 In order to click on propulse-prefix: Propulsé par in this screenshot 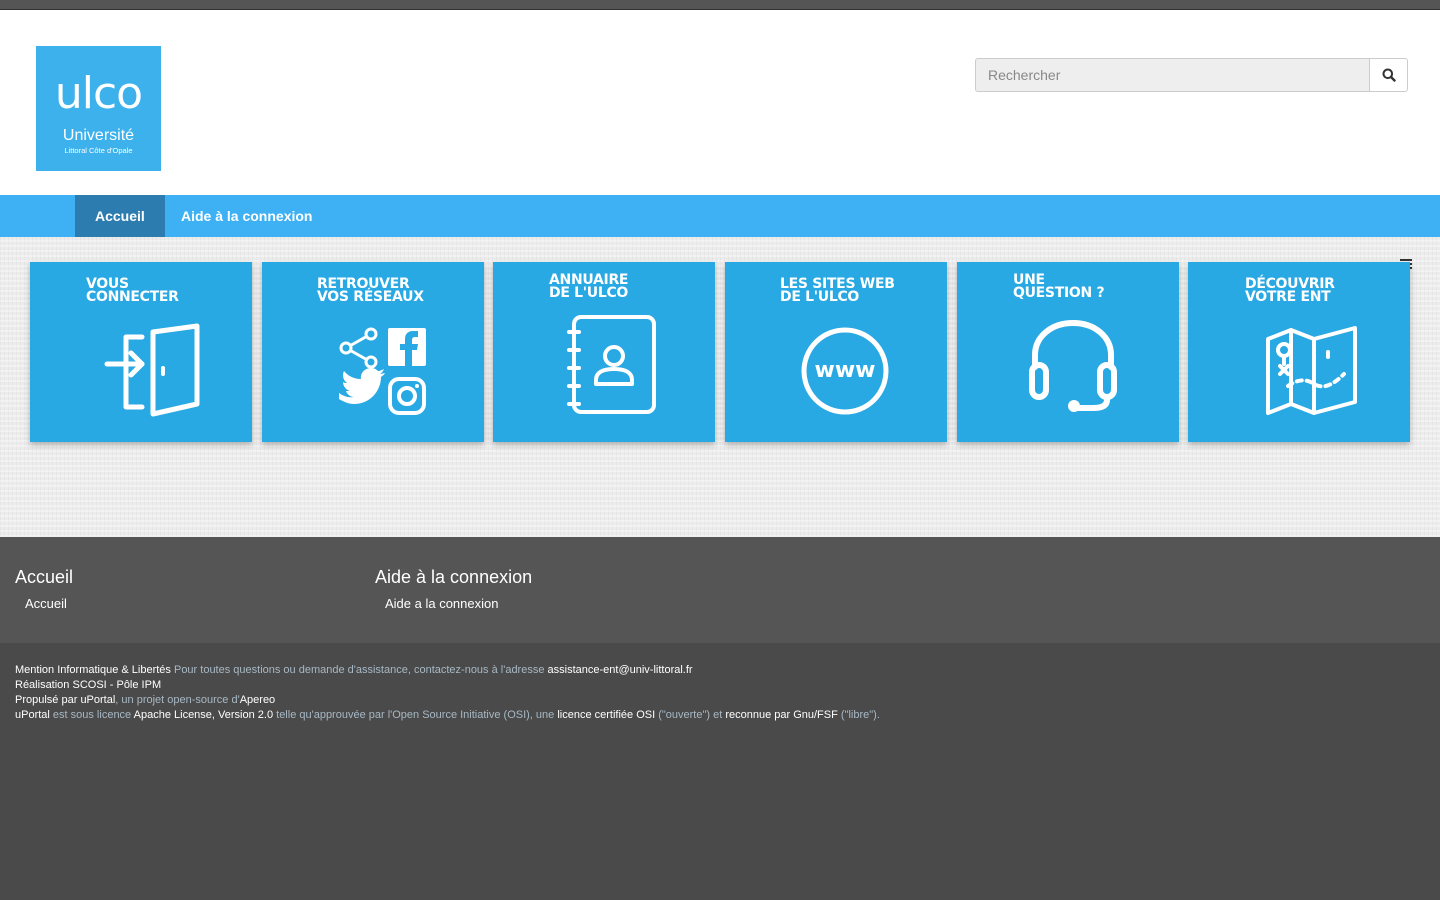, I will do `click(48, 700)`.